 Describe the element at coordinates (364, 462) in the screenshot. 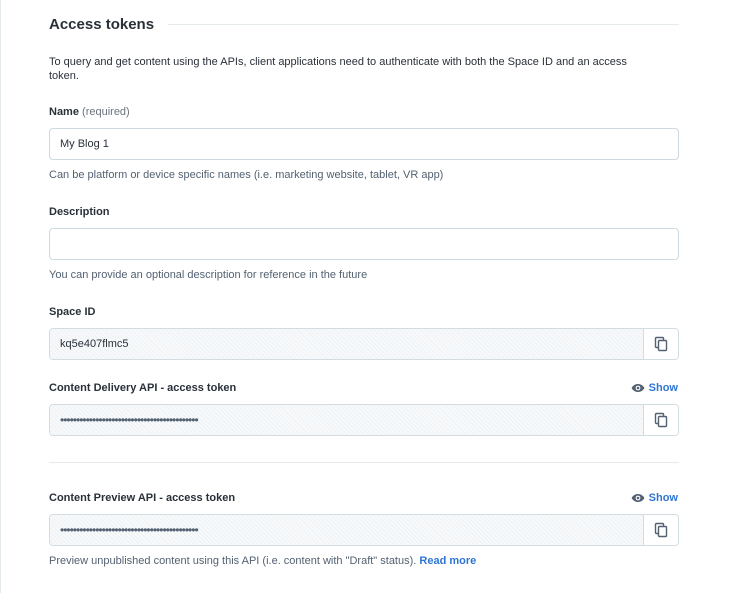

I see `section-divider` at that location.